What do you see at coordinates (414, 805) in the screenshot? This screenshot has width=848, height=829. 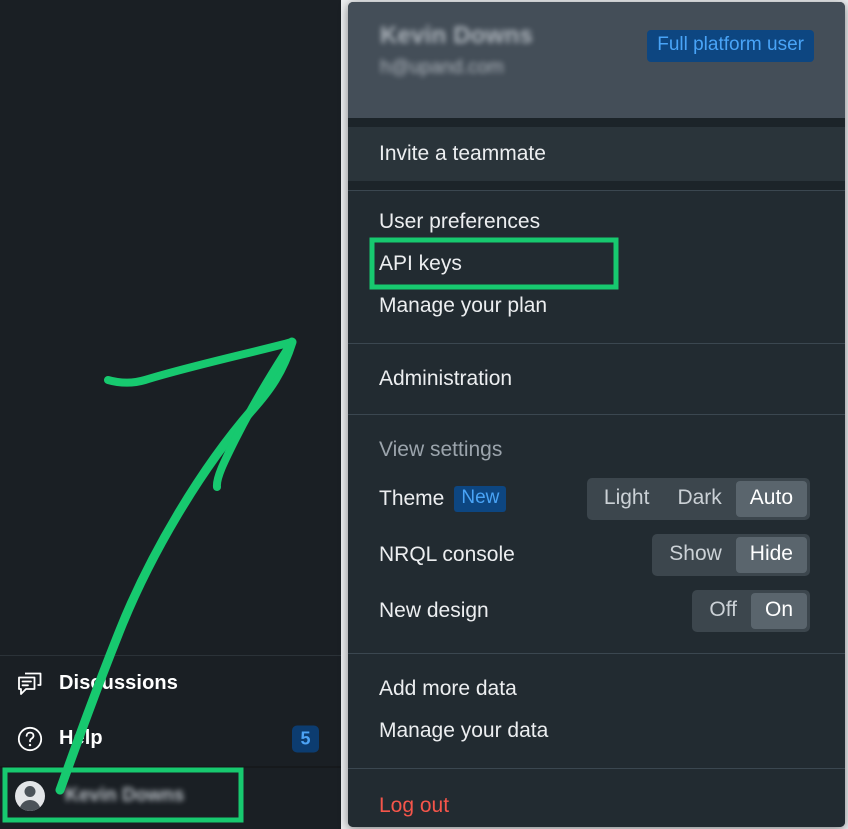 I see `menu-item-label: Log out` at bounding box center [414, 805].